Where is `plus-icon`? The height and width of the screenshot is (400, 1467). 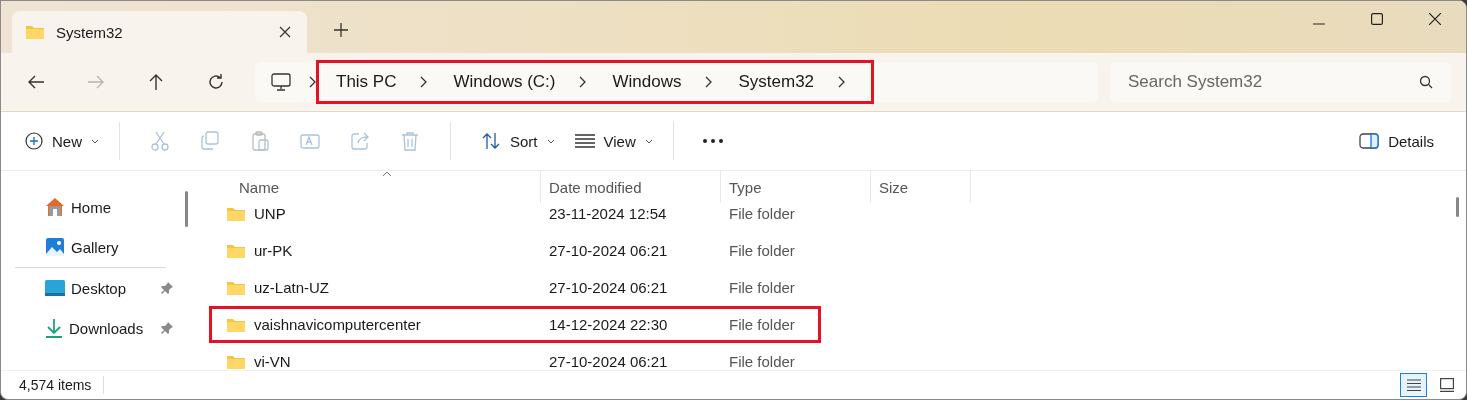
plus-icon is located at coordinates (341, 30).